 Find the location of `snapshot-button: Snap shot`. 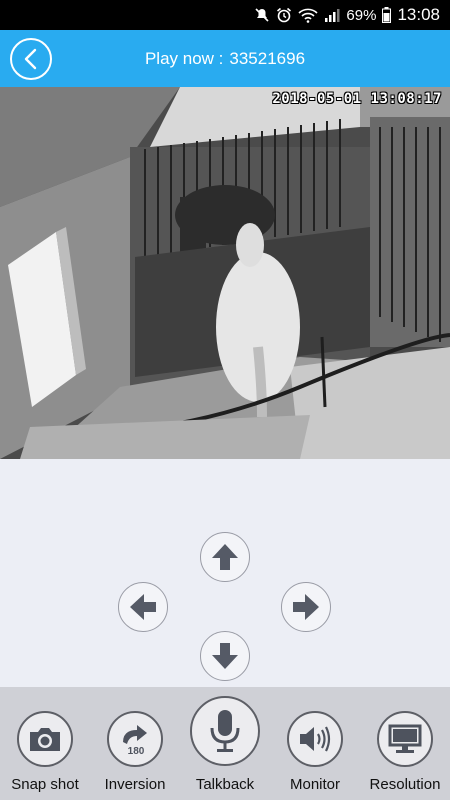

snapshot-button: Snap shot is located at coordinates (45, 743).